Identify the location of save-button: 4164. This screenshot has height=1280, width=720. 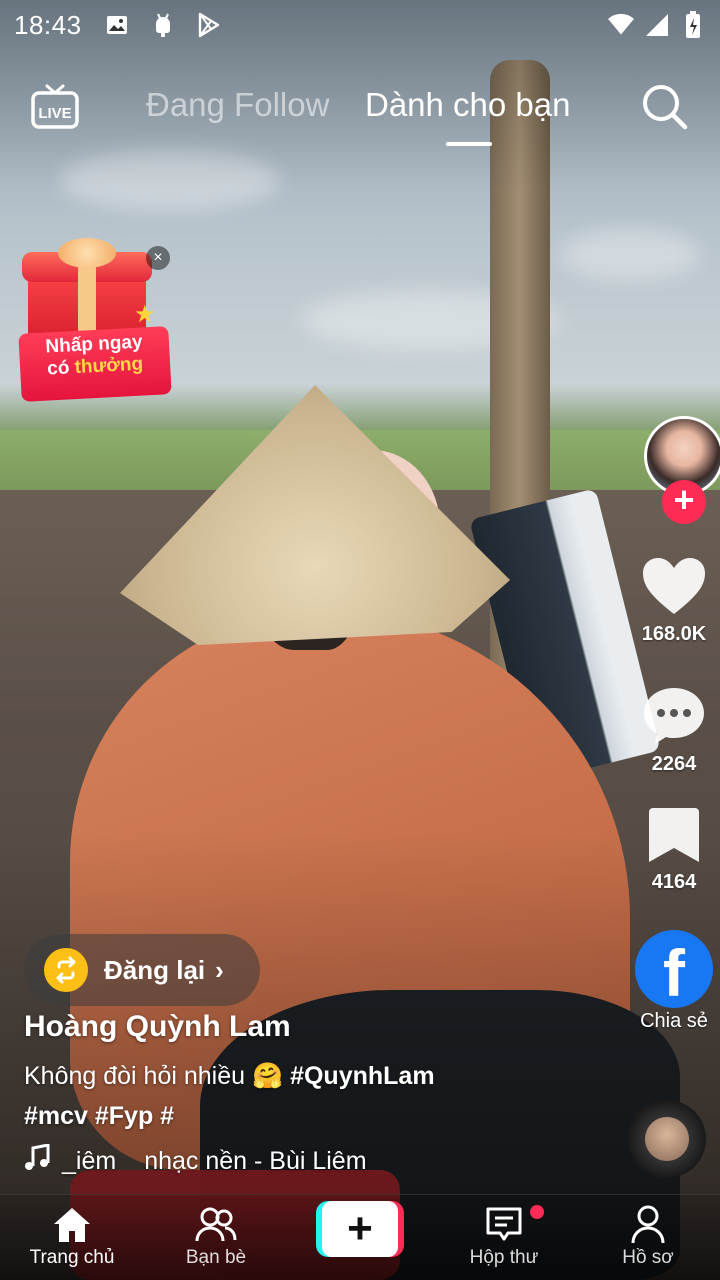
(667, 850).